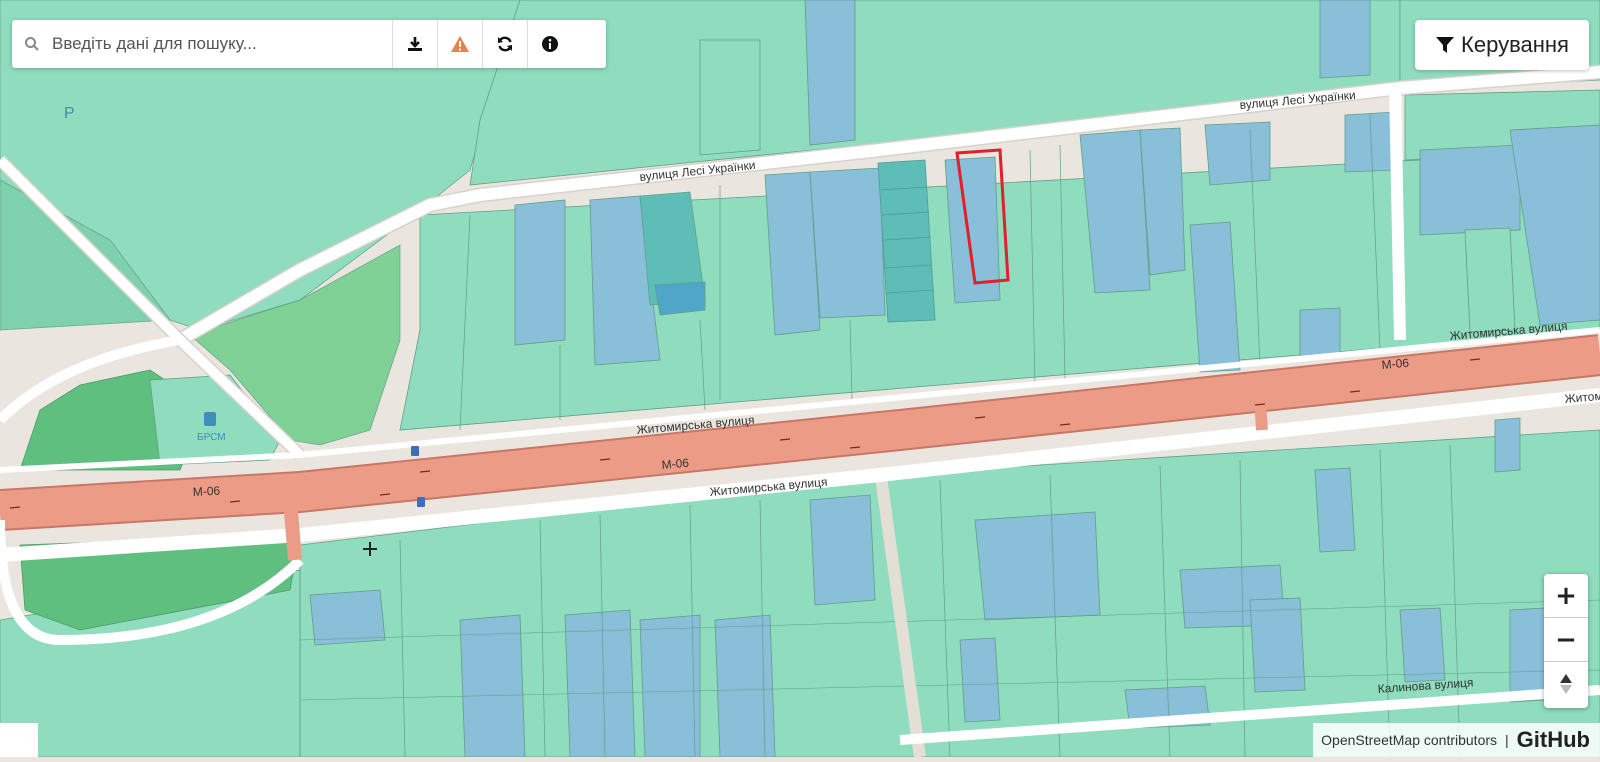 This screenshot has height=762, width=1600. I want to click on filter-icon, so click(1445, 45).